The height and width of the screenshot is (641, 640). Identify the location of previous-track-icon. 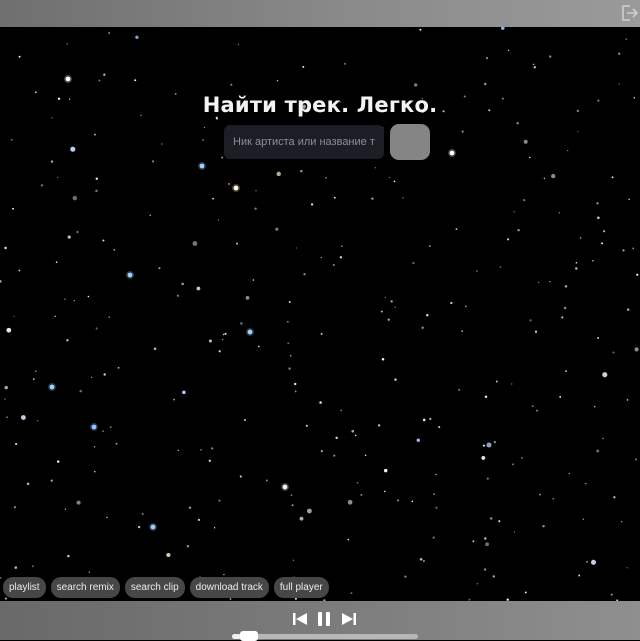
(300, 619).